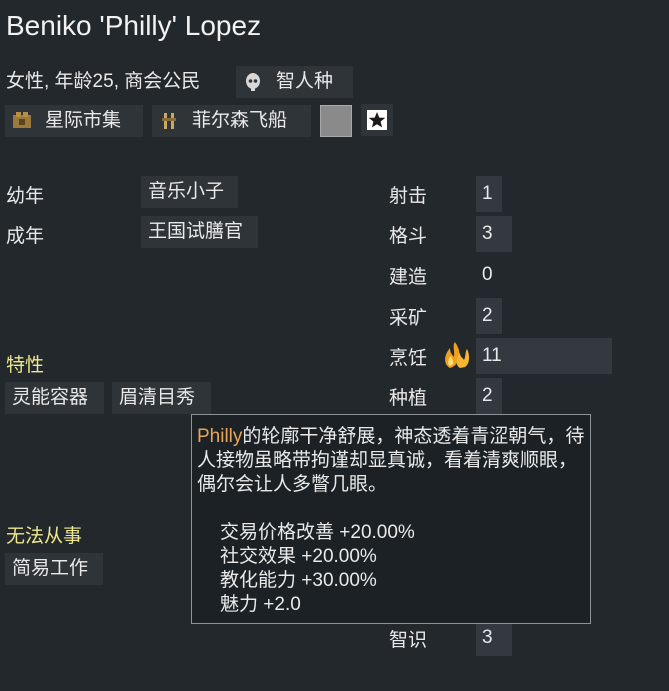 This screenshot has width=669, height=691. Describe the element at coordinates (500, 316) in the screenshot. I see `skill-row: 采矿 2` at that location.